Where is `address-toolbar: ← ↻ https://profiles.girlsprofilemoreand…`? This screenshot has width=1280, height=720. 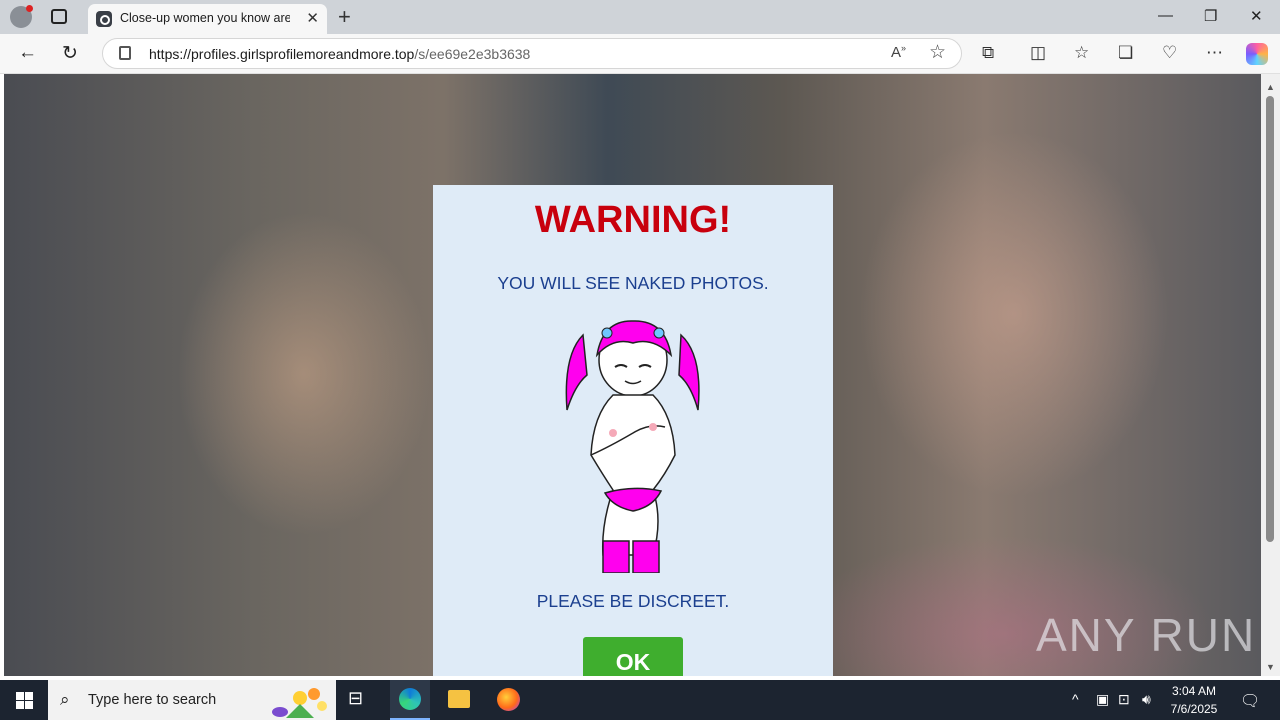
address-toolbar: ← ↻ https://profiles.girlsprofilemoreand… is located at coordinates (640, 54).